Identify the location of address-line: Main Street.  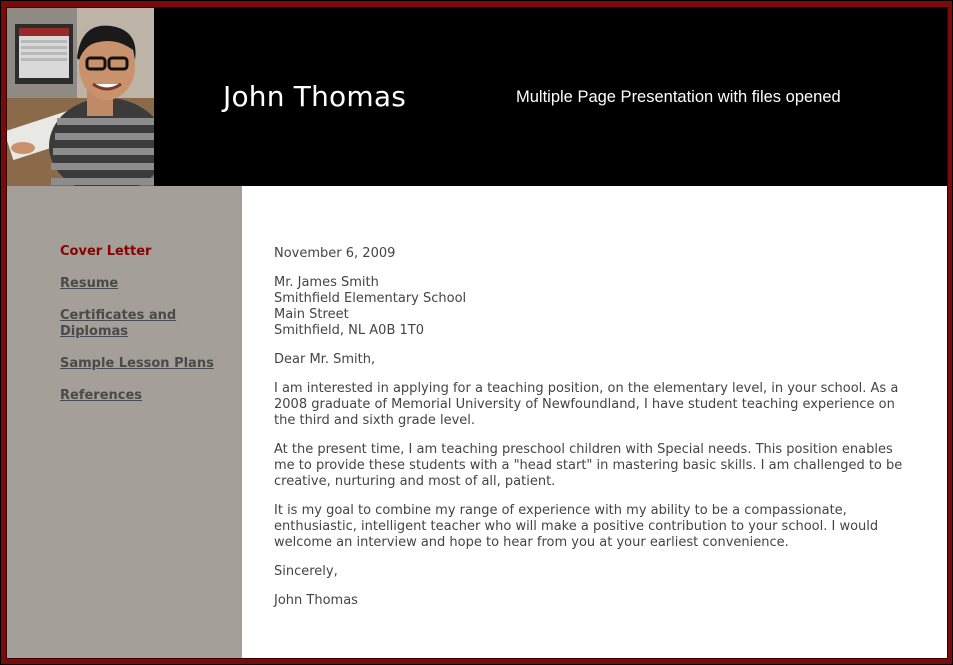
(311, 314).